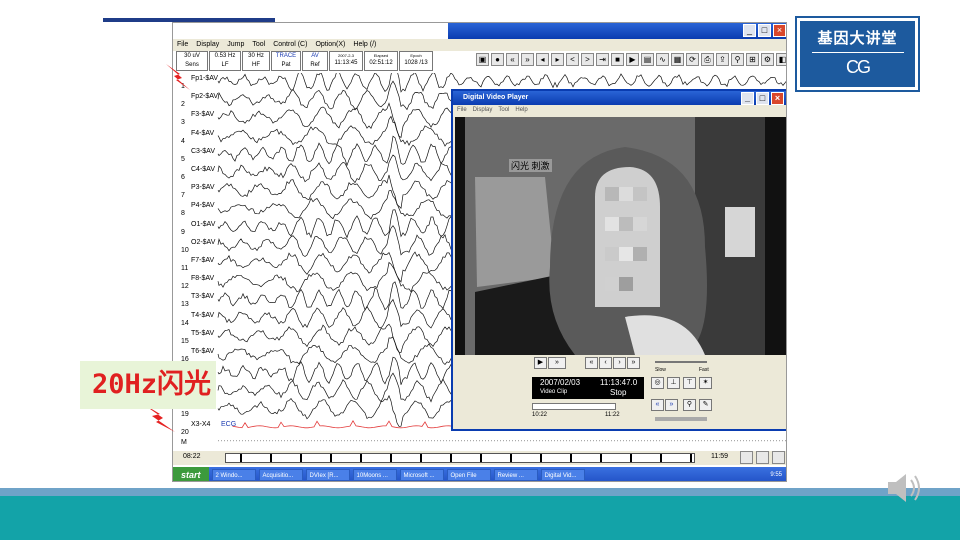 The height and width of the screenshot is (540, 960). Describe the element at coordinates (542, 59) in the screenshot. I see `step-back-icon: ◂` at that location.